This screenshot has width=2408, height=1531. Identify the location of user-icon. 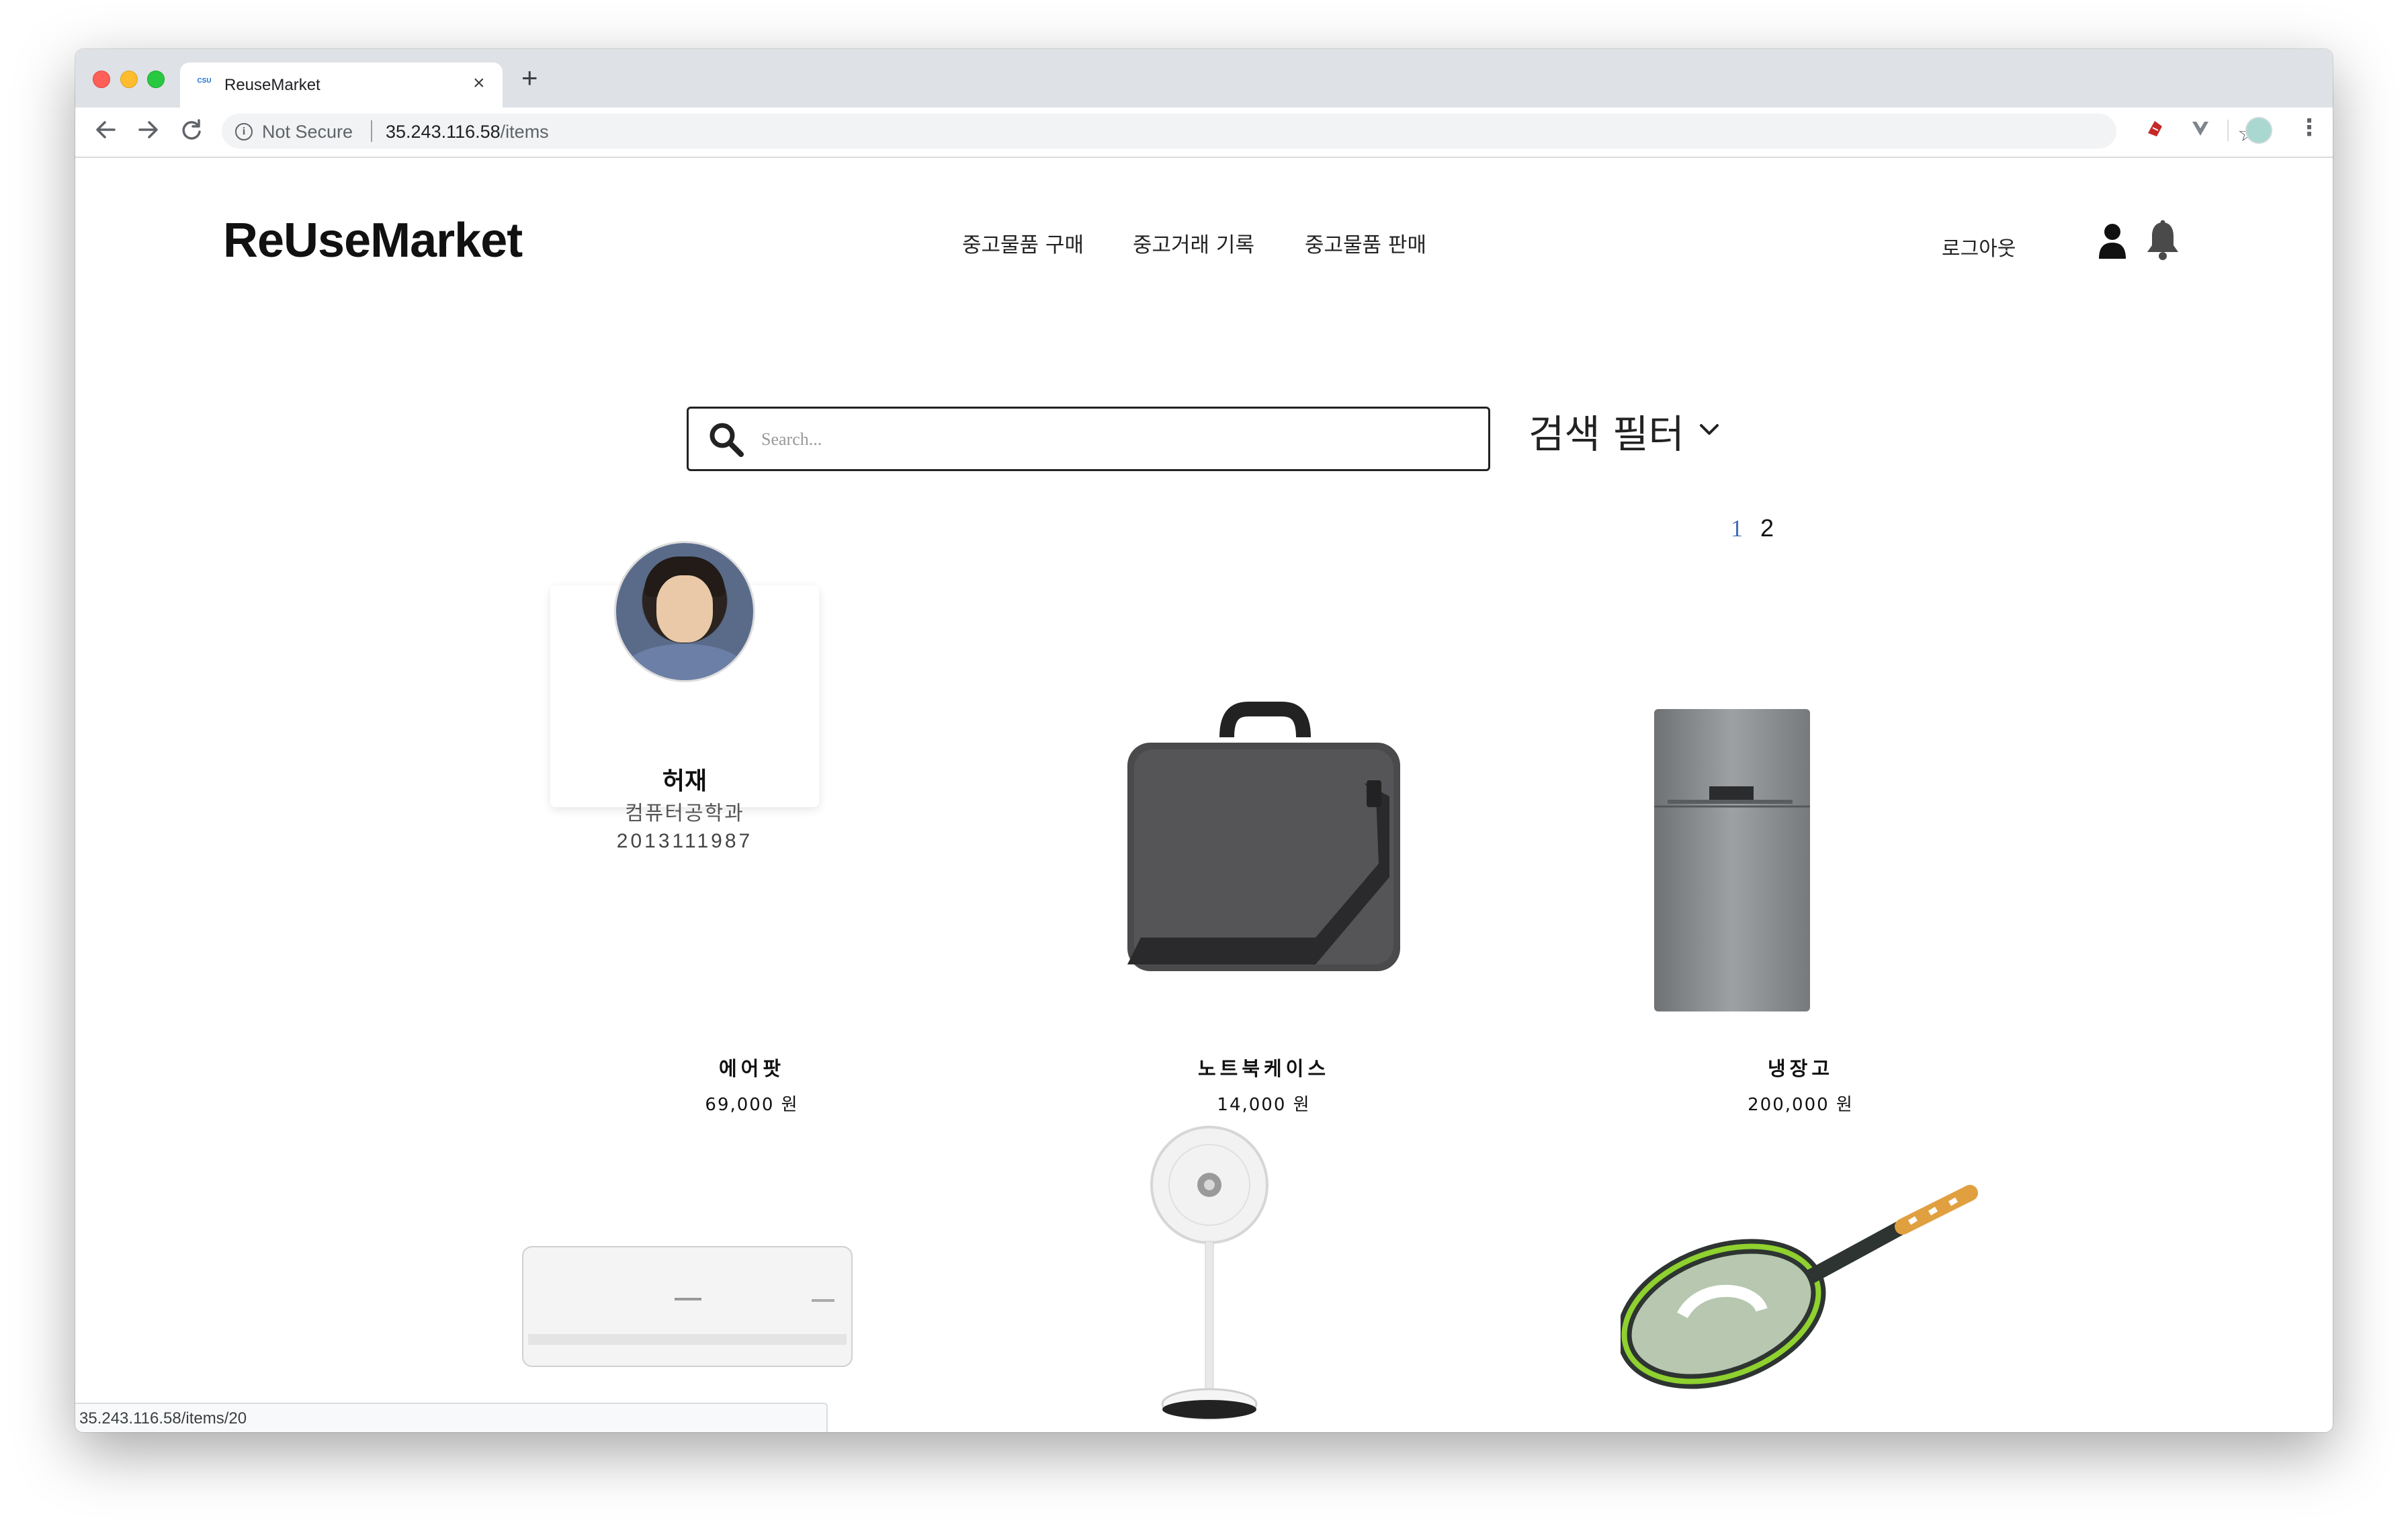
(2112, 241).